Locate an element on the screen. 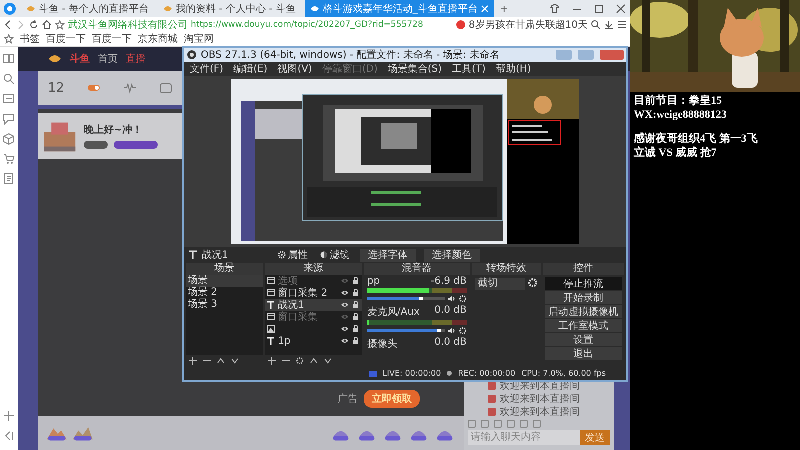 This screenshot has width=800, height=450. source-item: 战况1 is located at coordinates (313, 305).